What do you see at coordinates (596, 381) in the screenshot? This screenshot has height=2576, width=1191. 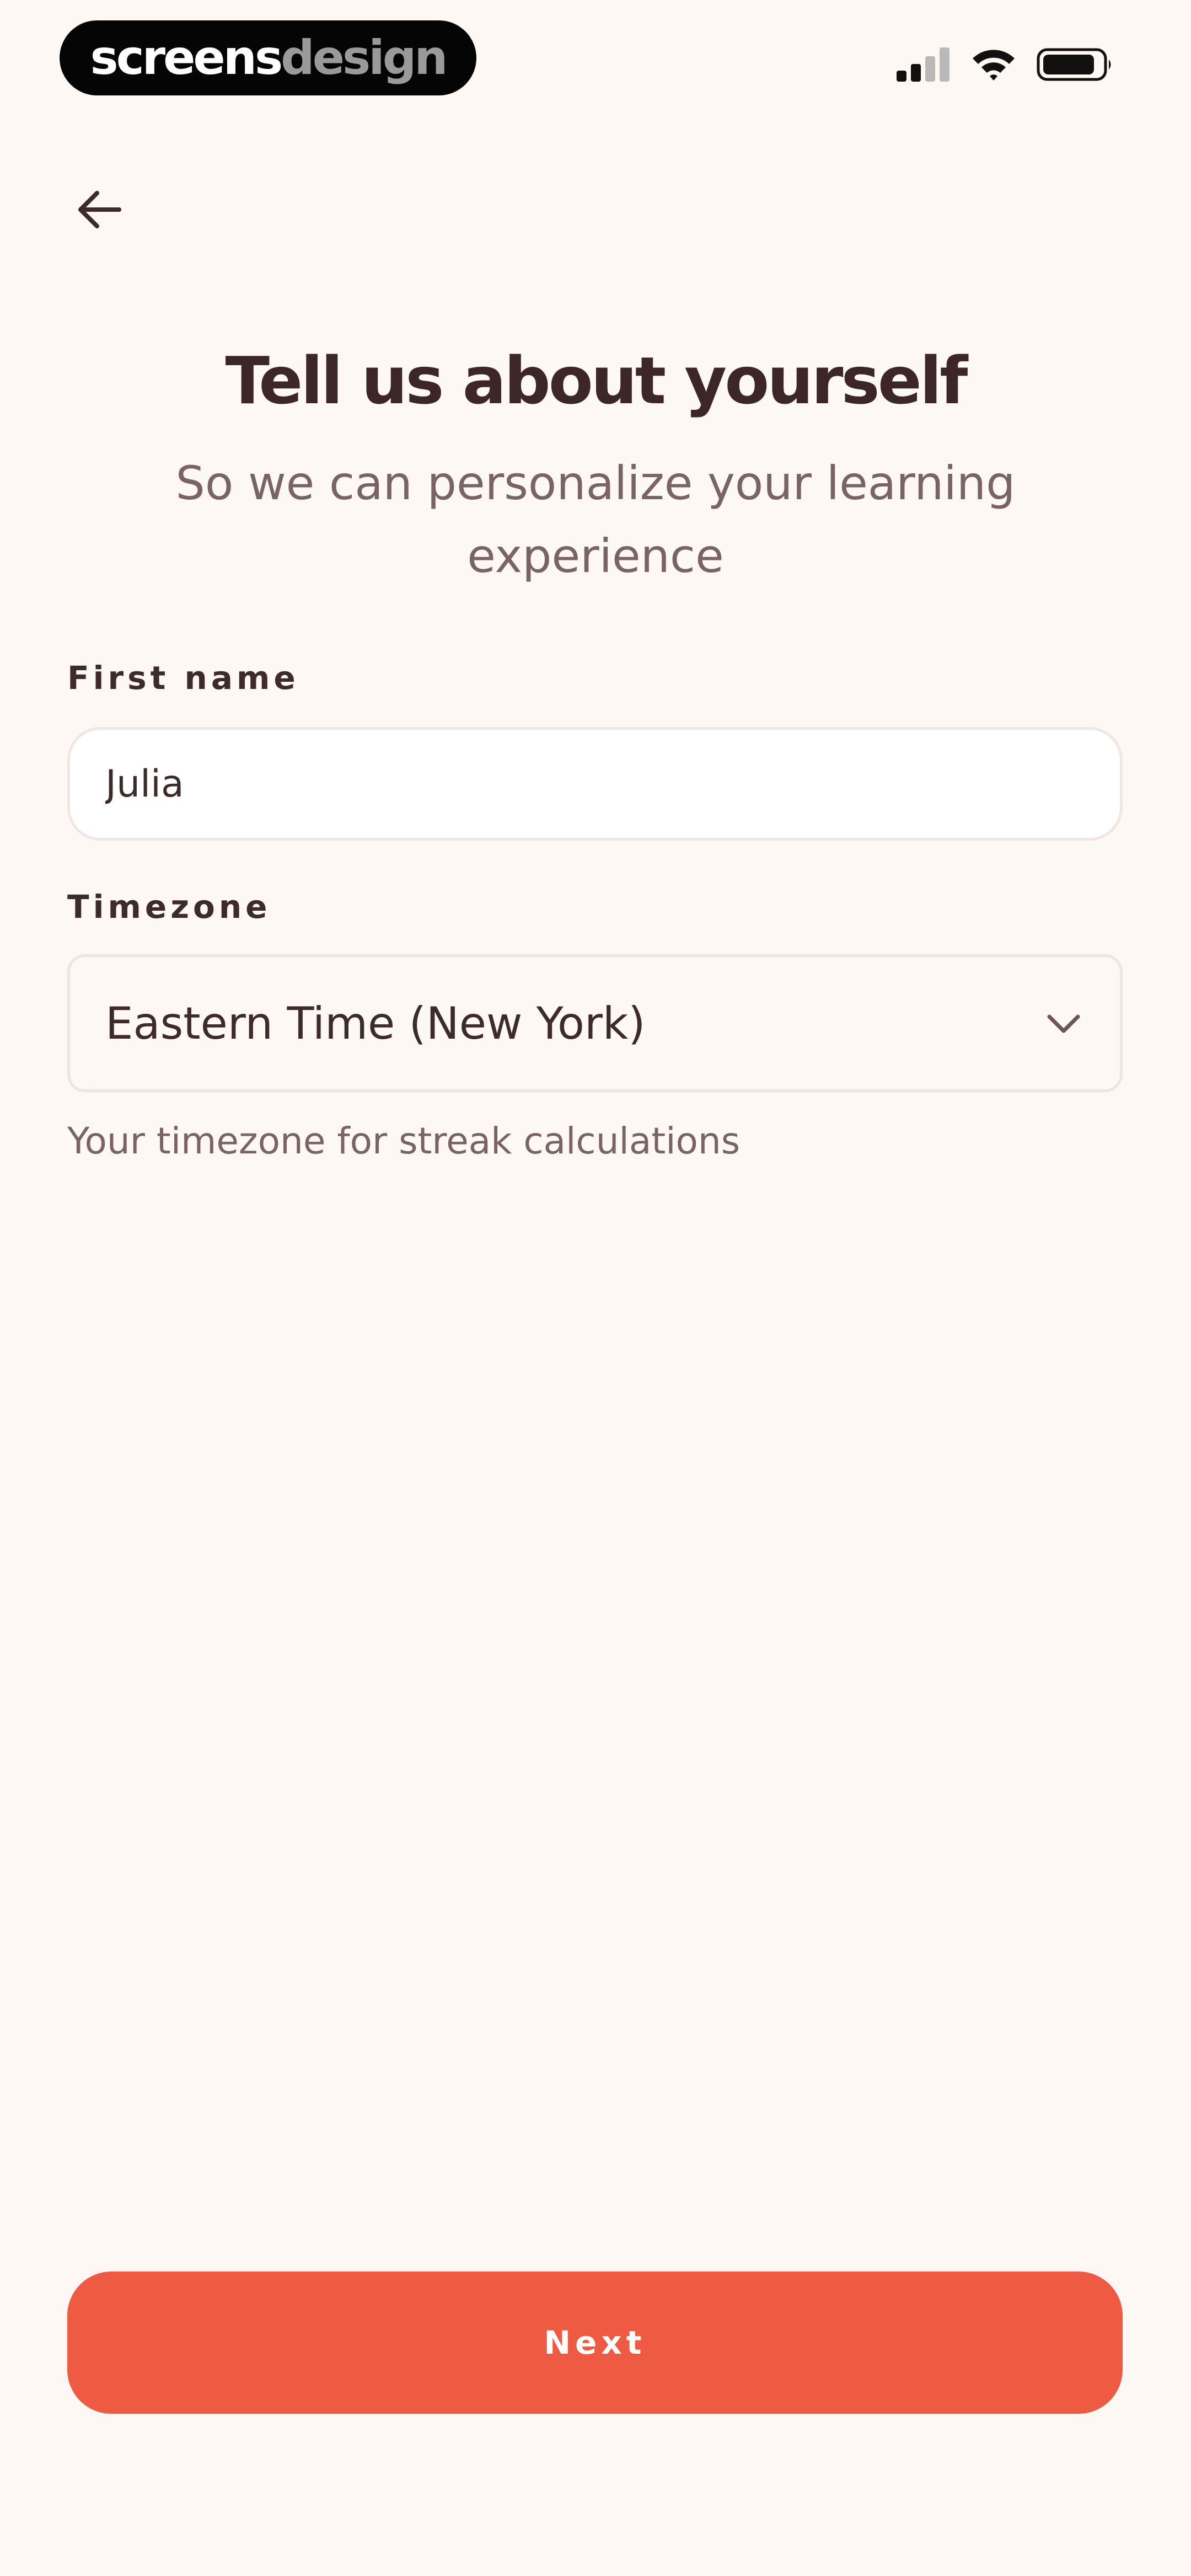 I see `page-title: Tell us about yourself` at bounding box center [596, 381].